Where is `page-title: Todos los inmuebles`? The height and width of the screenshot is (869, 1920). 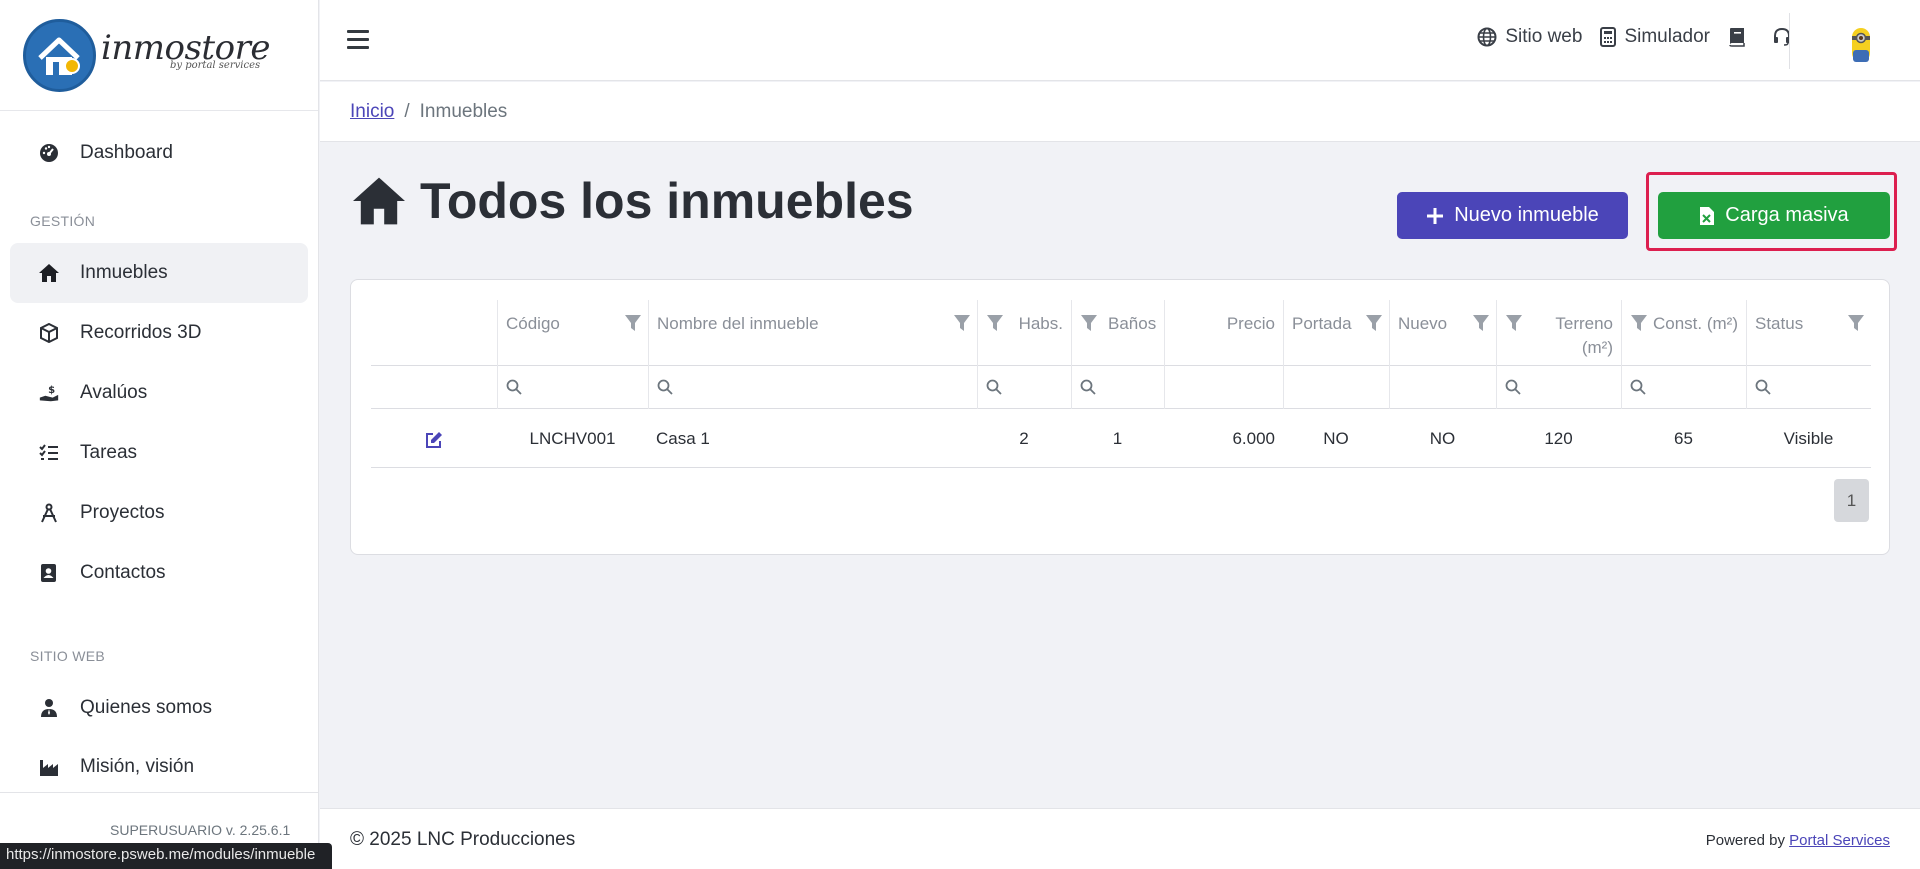
page-title: Todos los inmuebles is located at coordinates (632, 201).